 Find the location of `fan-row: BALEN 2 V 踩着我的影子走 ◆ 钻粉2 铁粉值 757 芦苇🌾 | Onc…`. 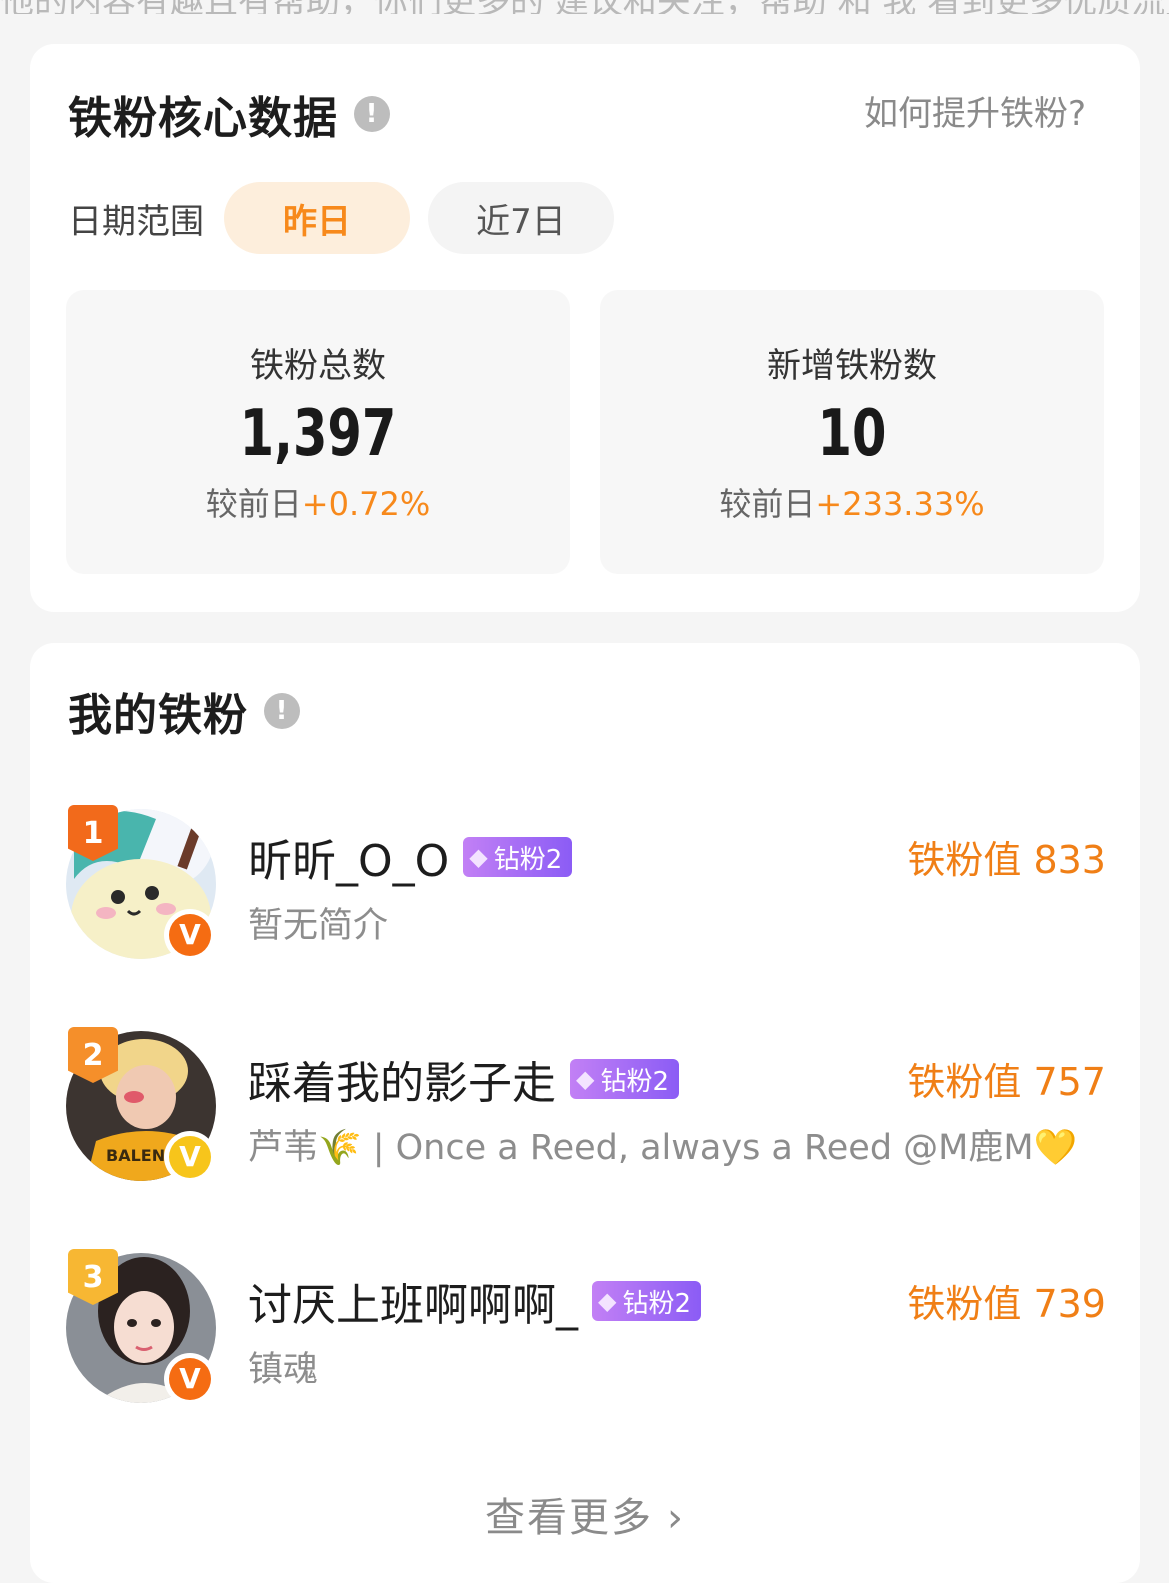

fan-row: BALEN 2 V 踩着我的影子走 ◆ 钻粉2 铁粉值 757 芦苇🌾 | Onc… is located at coordinates (586, 1109).